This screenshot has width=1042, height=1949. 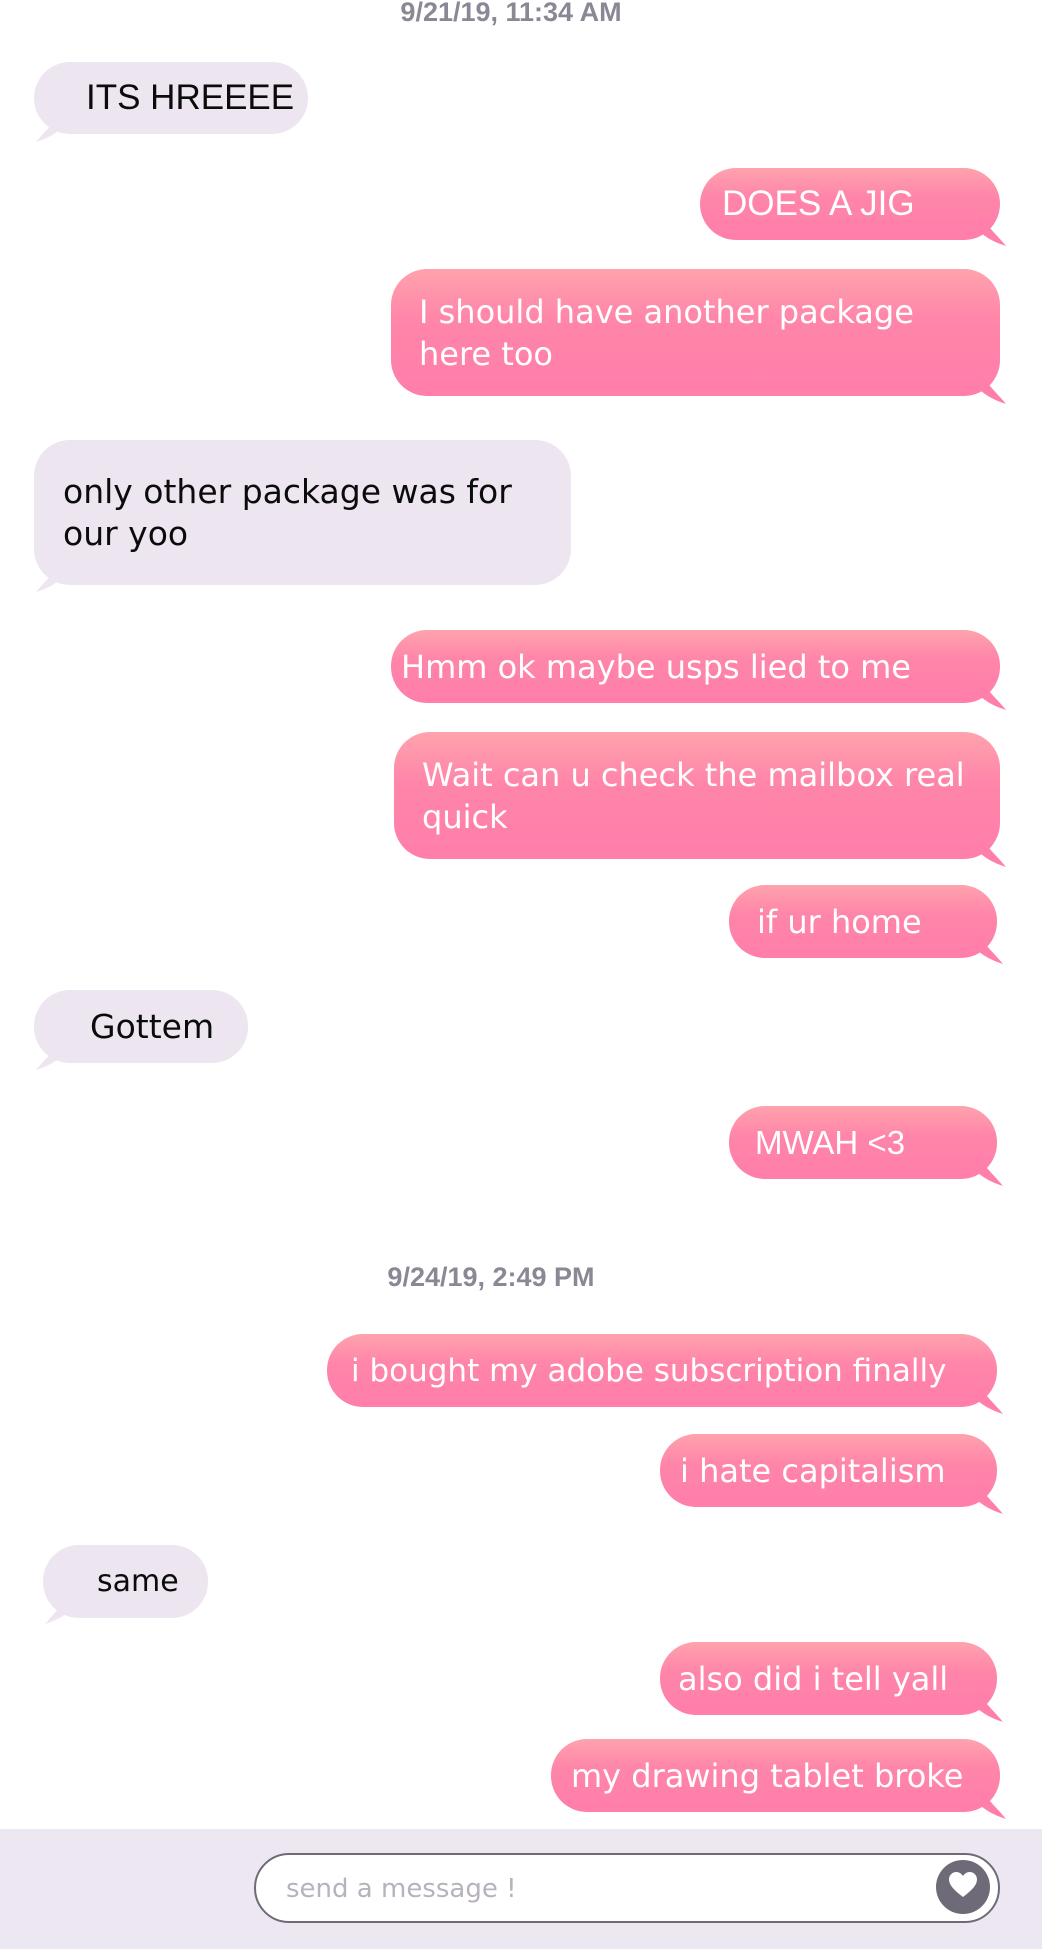 What do you see at coordinates (697, 795) in the screenshot?
I see `sent-message: Wait can u check the mailbox real quick` at bounding box center [697, 795].